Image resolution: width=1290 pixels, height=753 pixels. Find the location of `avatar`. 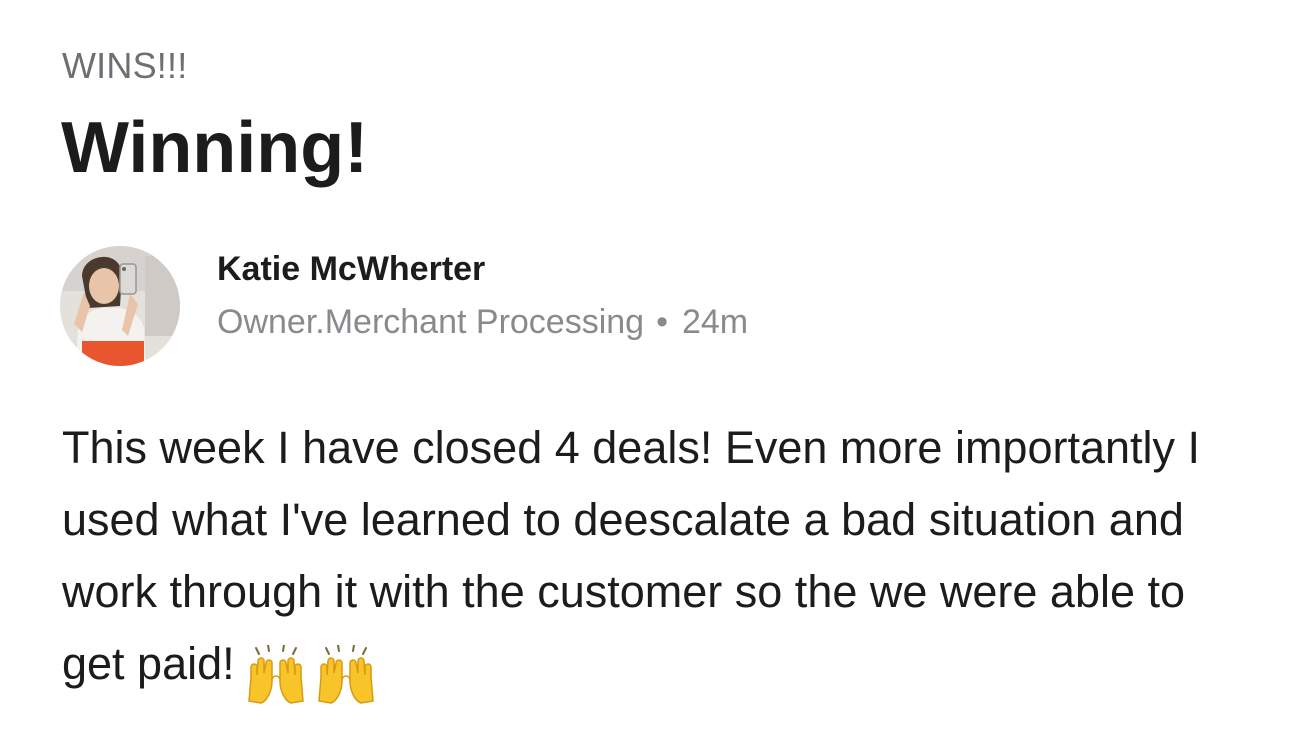

avatar is located at coordinates (120, 306).